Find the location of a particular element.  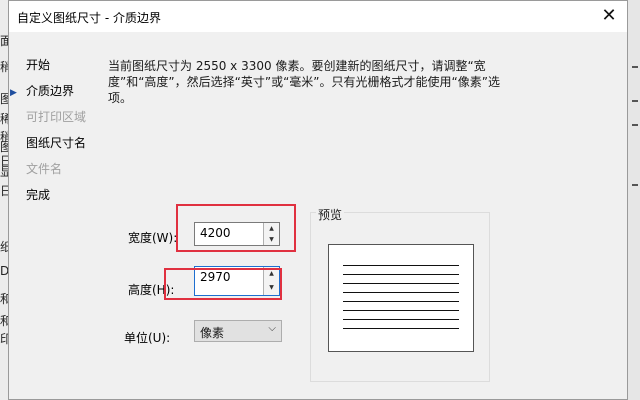

step-start: 开始 is located at coordinates (55, 69).